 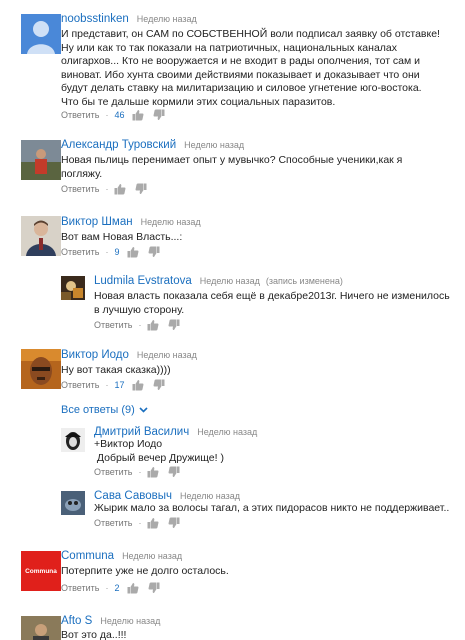 I want to click on avatar-logo-text: Communa, so click(x=41, y=571).